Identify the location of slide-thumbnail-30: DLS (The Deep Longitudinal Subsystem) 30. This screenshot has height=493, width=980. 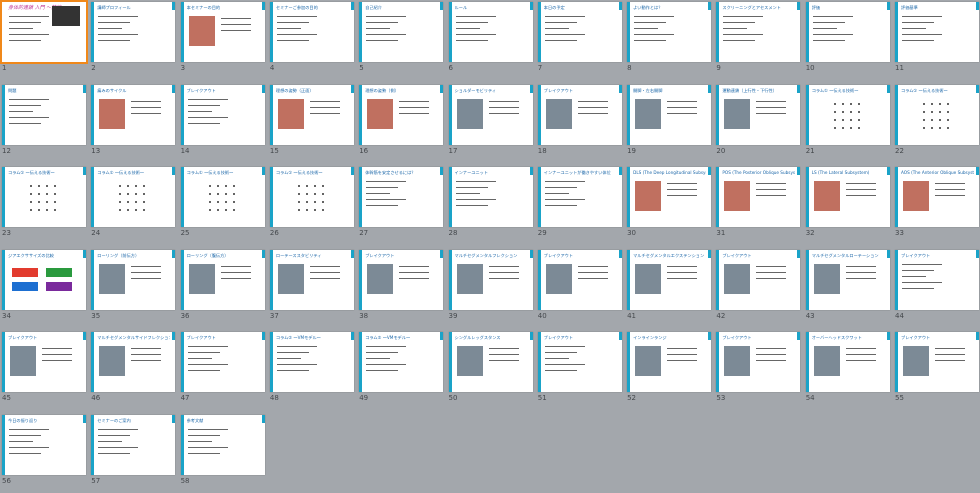
(669, 205).